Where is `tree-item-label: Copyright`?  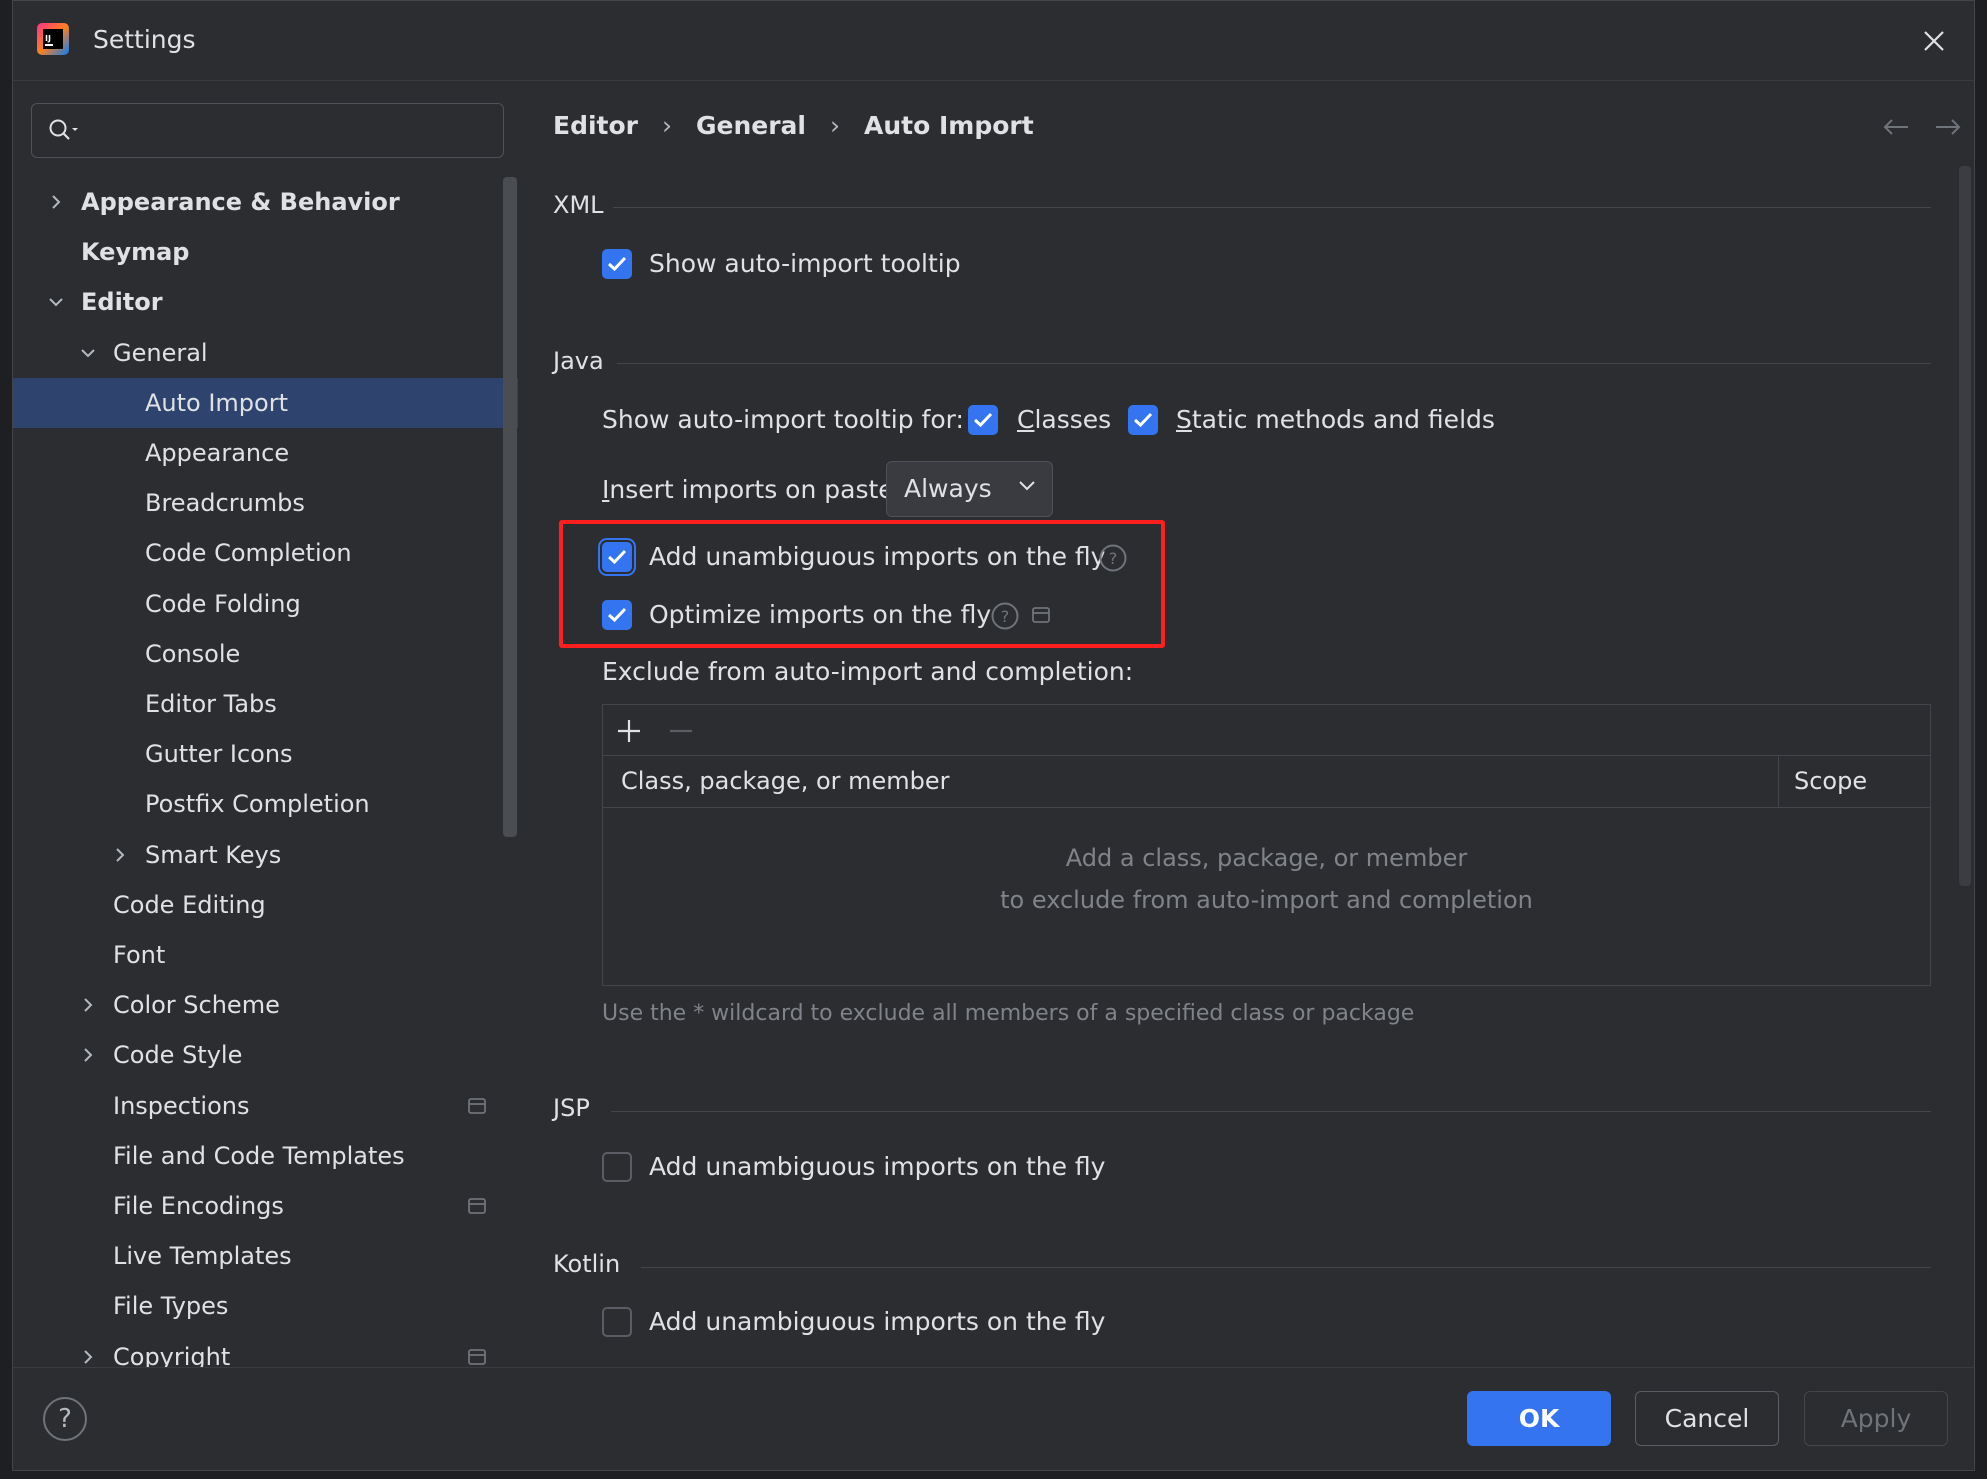
tree-item-label: Copyright is located at coordinates (172, 1354).